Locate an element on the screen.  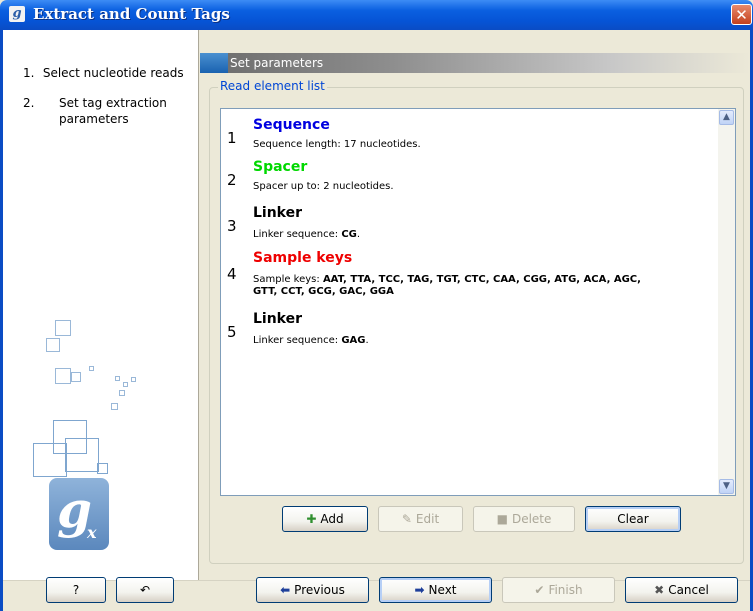
reset-icon: ↶ is located at coordinates (145, 590).